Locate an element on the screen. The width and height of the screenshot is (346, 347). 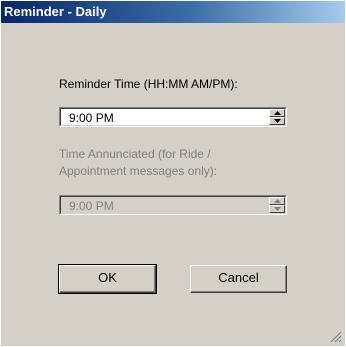
time-annunciated-down-button is located at coordinates (277, 209).